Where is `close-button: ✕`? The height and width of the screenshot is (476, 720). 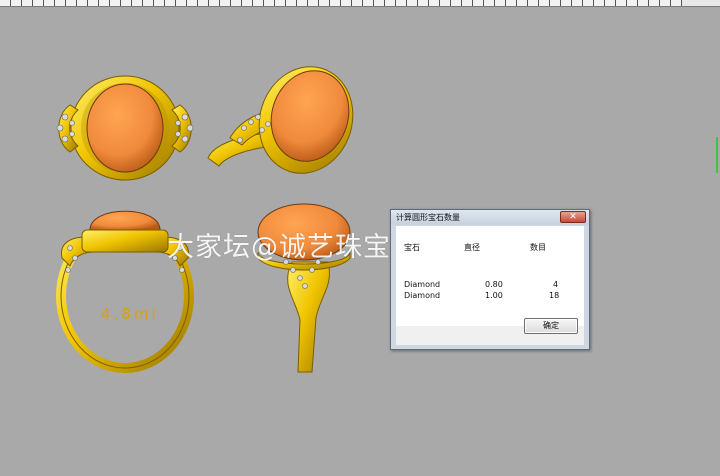 close-button: ✕ is located at coordinates (573, 217).